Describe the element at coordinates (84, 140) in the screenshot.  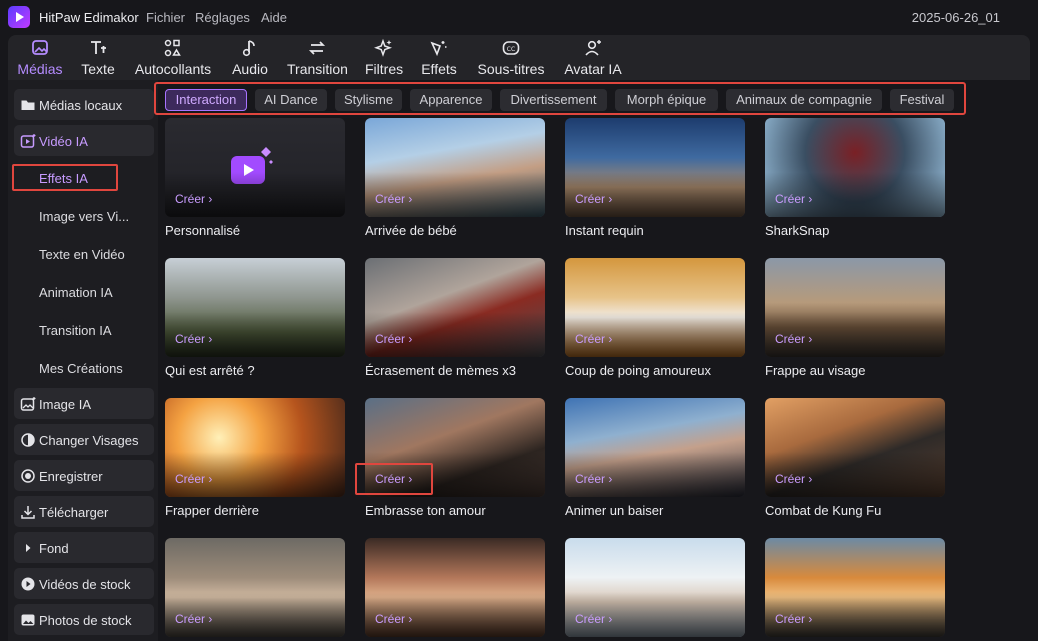
I see `sidebar-item-video-ia: Vidéo IA` at that location.